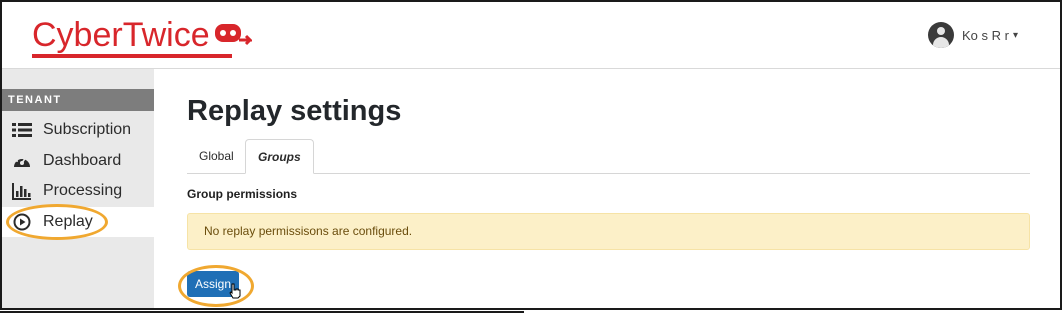 This screenshot has width=1062, height=316. I want to click on logo-underline, so click(132, 56).